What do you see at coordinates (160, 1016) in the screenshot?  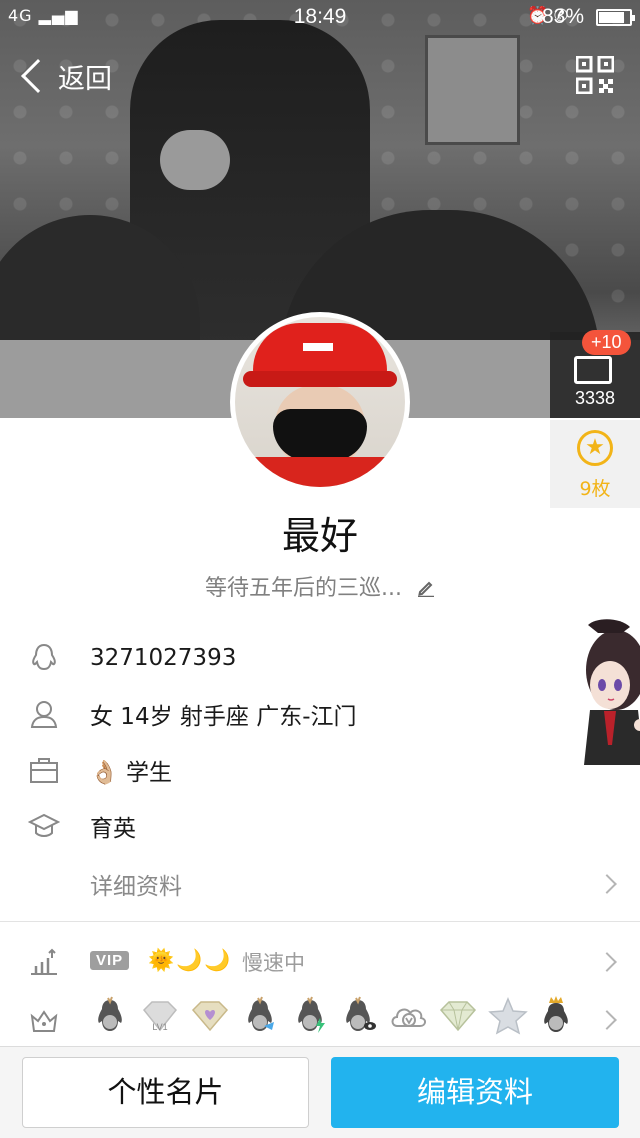 I see `diamond-lv1-icon: LV1` at bounding box center [160, 1016].